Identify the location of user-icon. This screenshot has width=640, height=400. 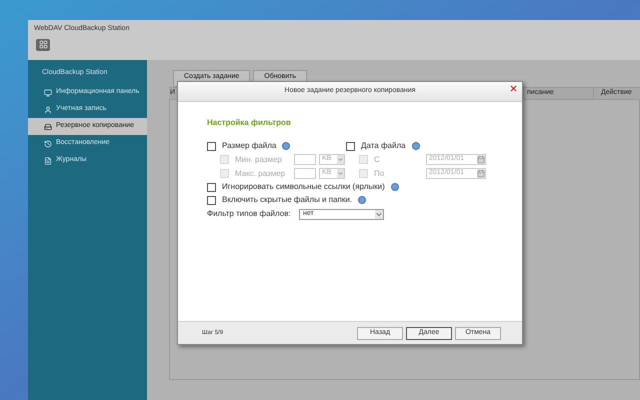
(48, 110).